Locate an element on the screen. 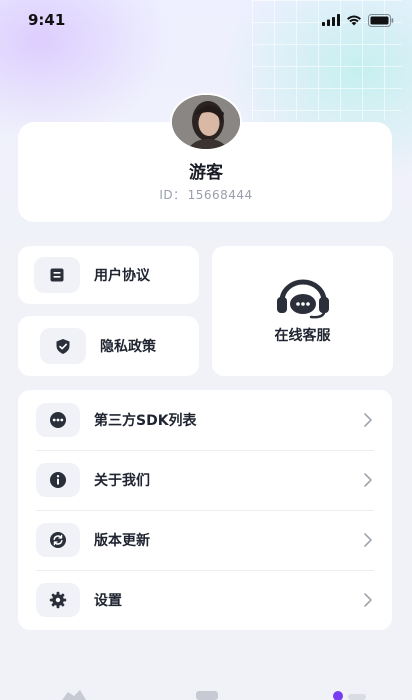 This screenshot has width=412, height=700. profile-id-value: 15668444 is located at coordinates (220, 195).